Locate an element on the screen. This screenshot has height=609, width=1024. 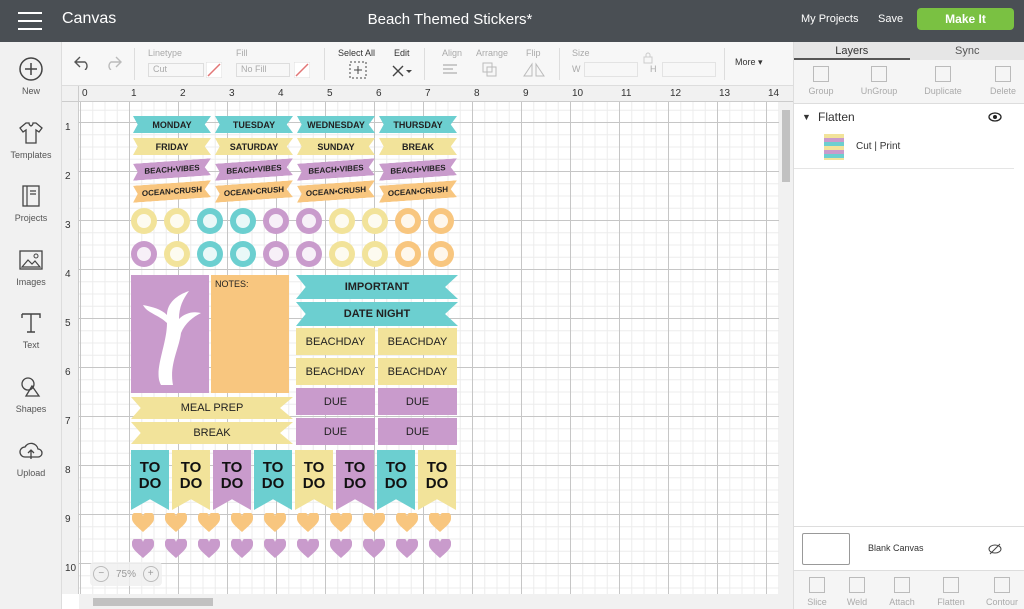
make-it-button: Make It is located at coordinates (965, 19).